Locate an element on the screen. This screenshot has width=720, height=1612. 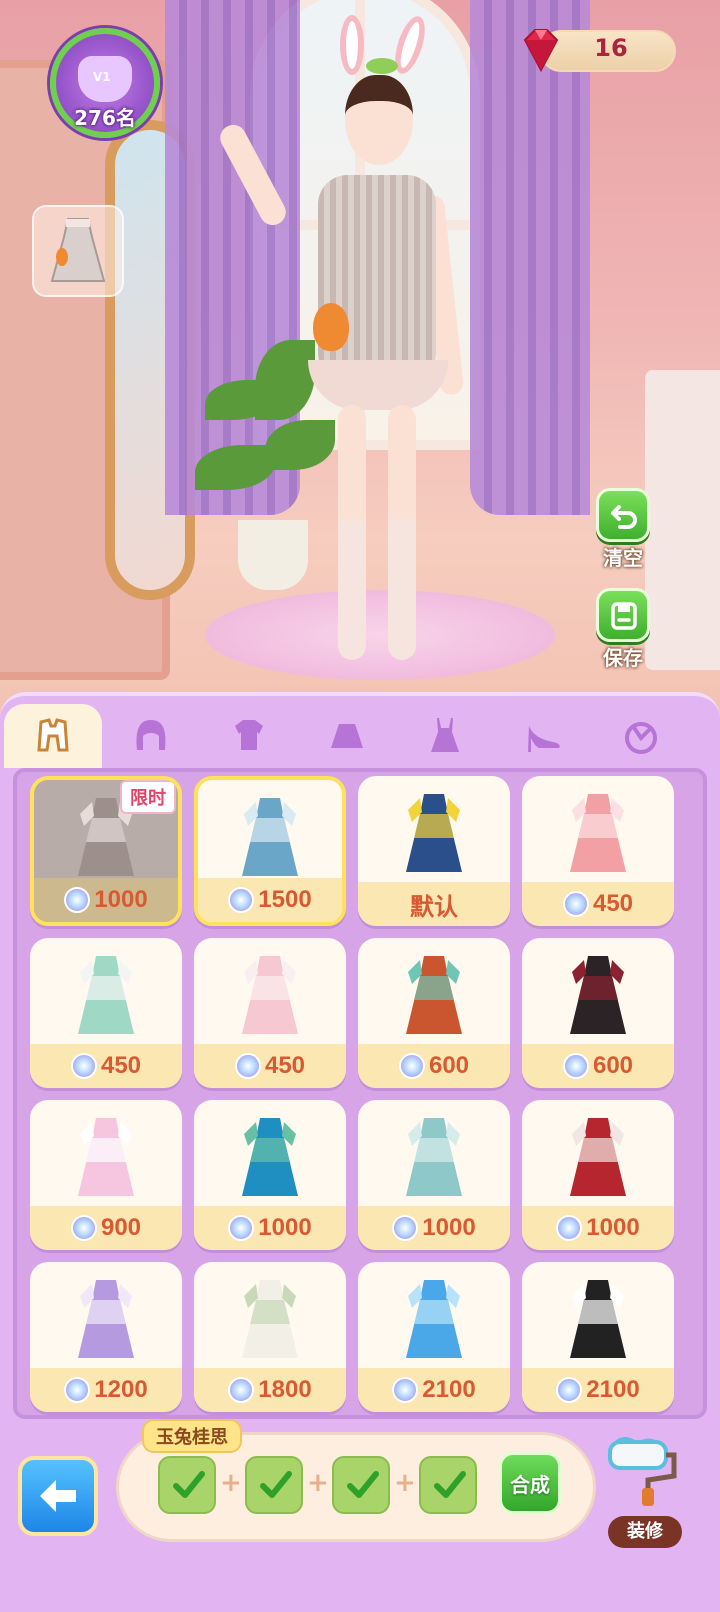
outfit-card: 900 is located at coordinates (106, 1175).